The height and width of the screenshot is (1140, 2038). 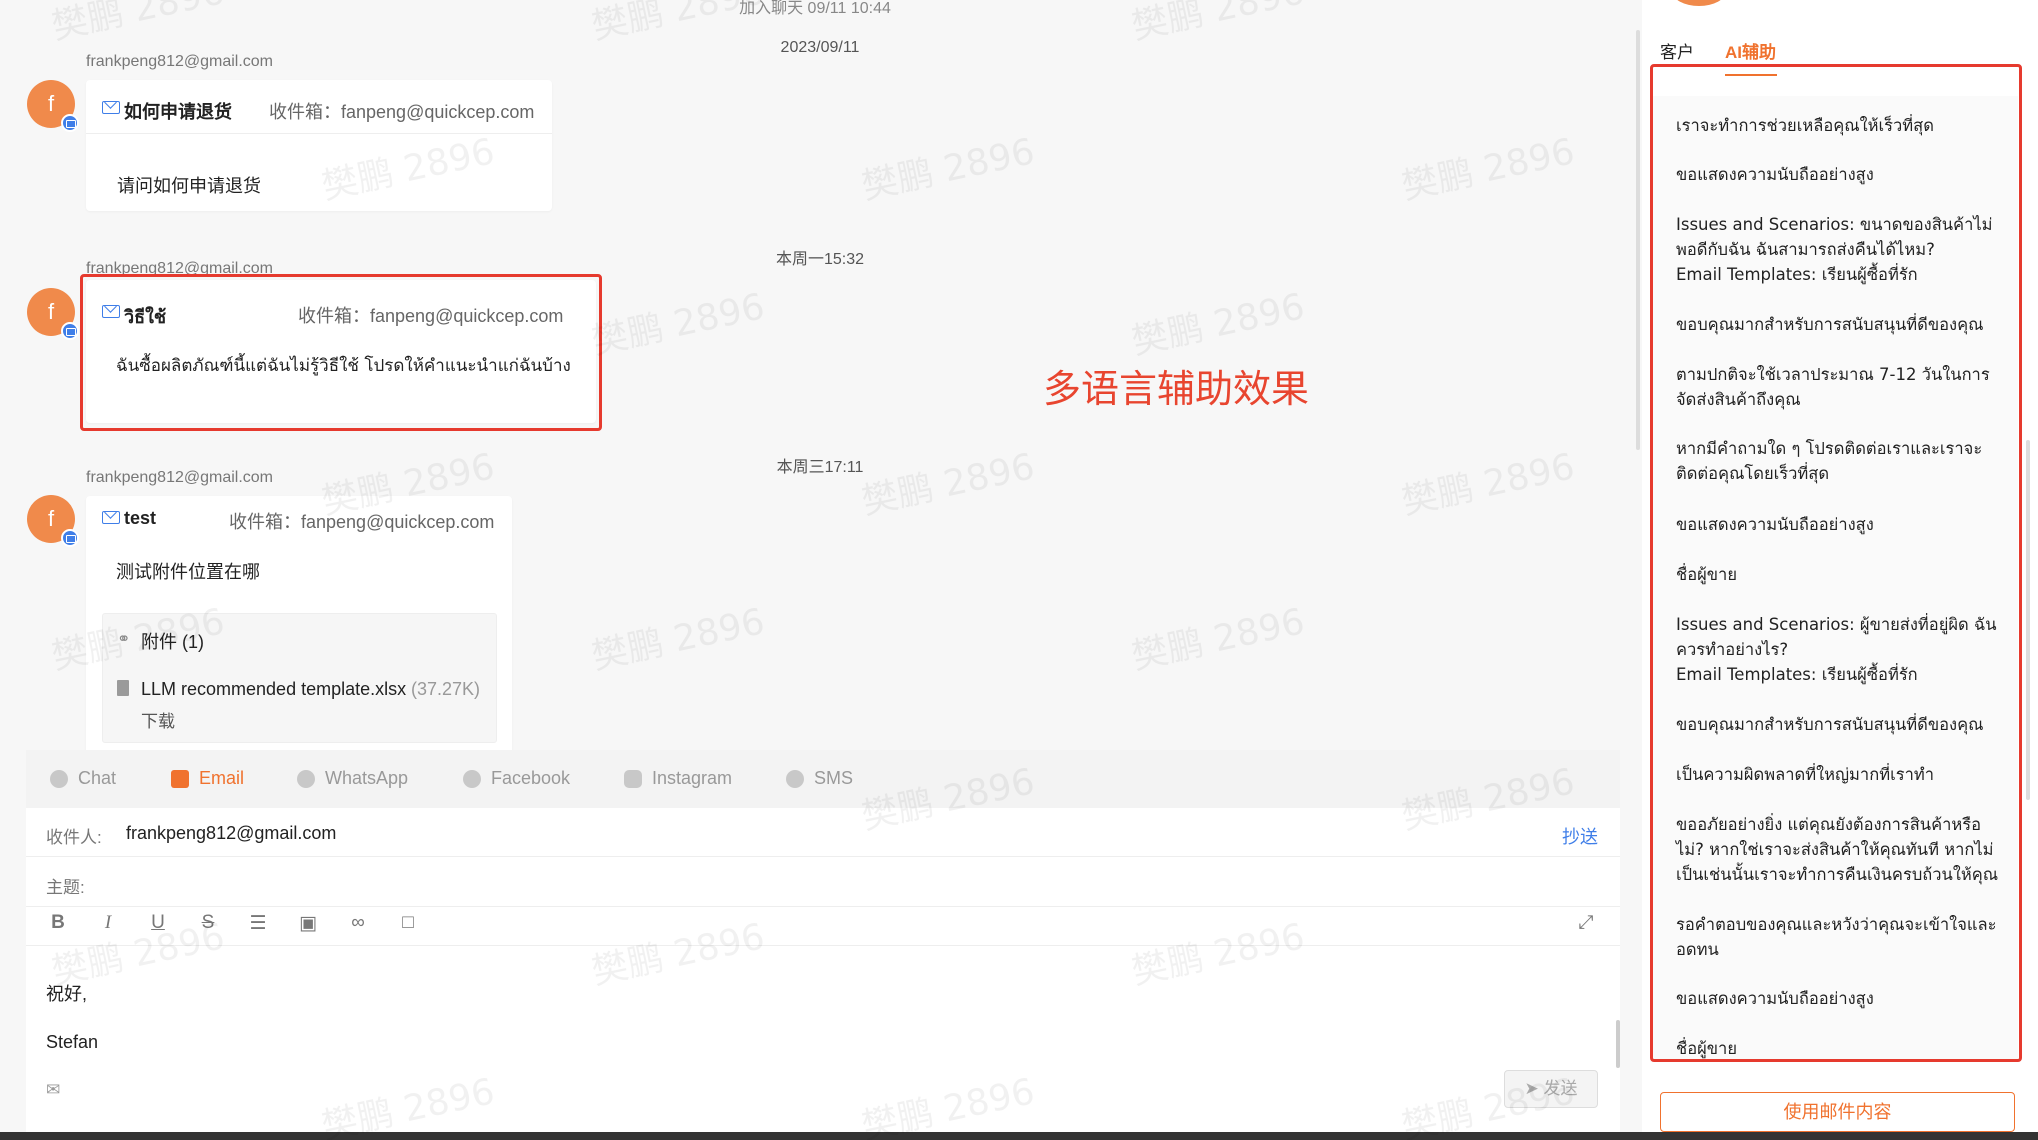 What do you see at coordinates (65, 887) in the screenshot?
I see `subject-label: 主题:` at bounding box center [65, 887].